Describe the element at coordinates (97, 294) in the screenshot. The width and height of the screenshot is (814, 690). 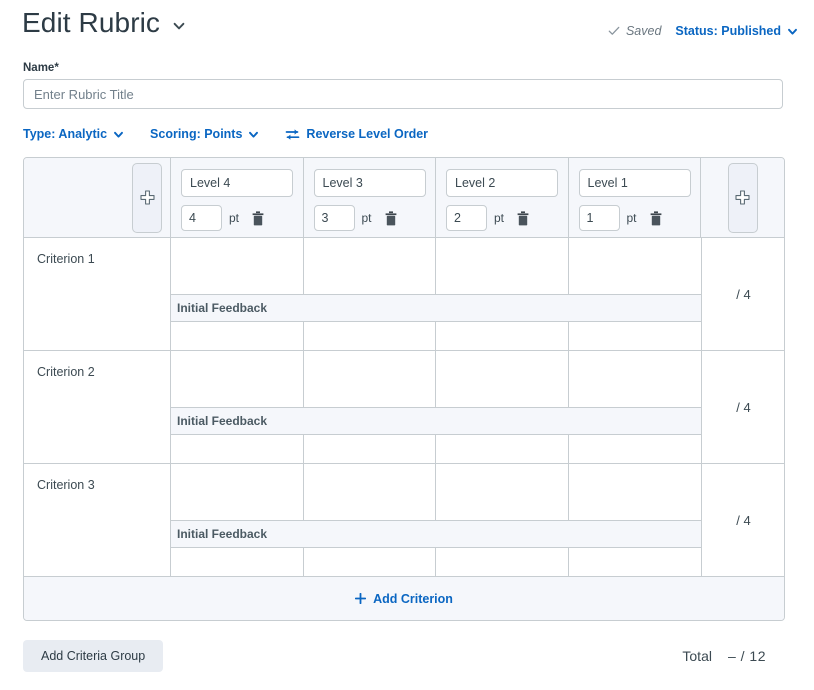
I see `criterion-name: Criterion 1` at that location.